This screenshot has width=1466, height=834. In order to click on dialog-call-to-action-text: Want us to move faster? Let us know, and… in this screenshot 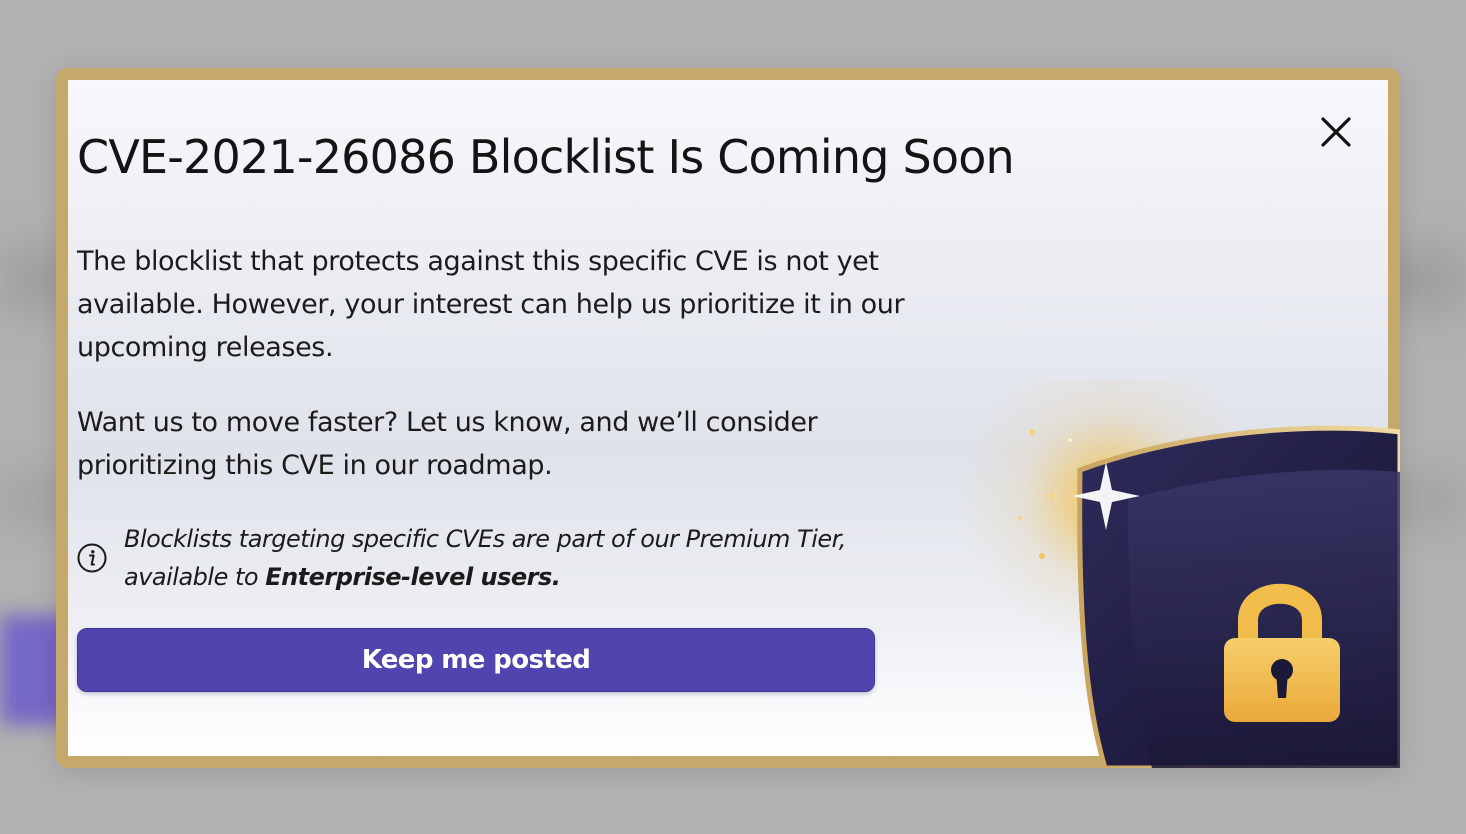, I will do `click(447, 444)`.